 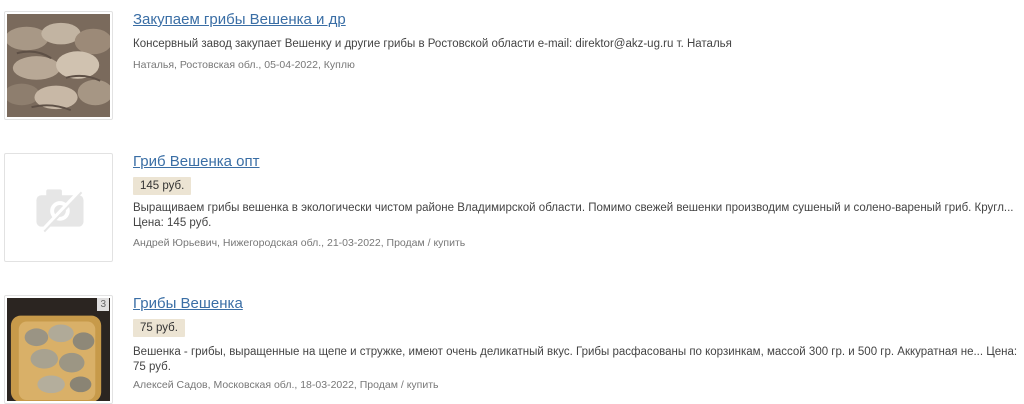 I want to click on no-photo-camera-icon, so click(x=58, y=207).